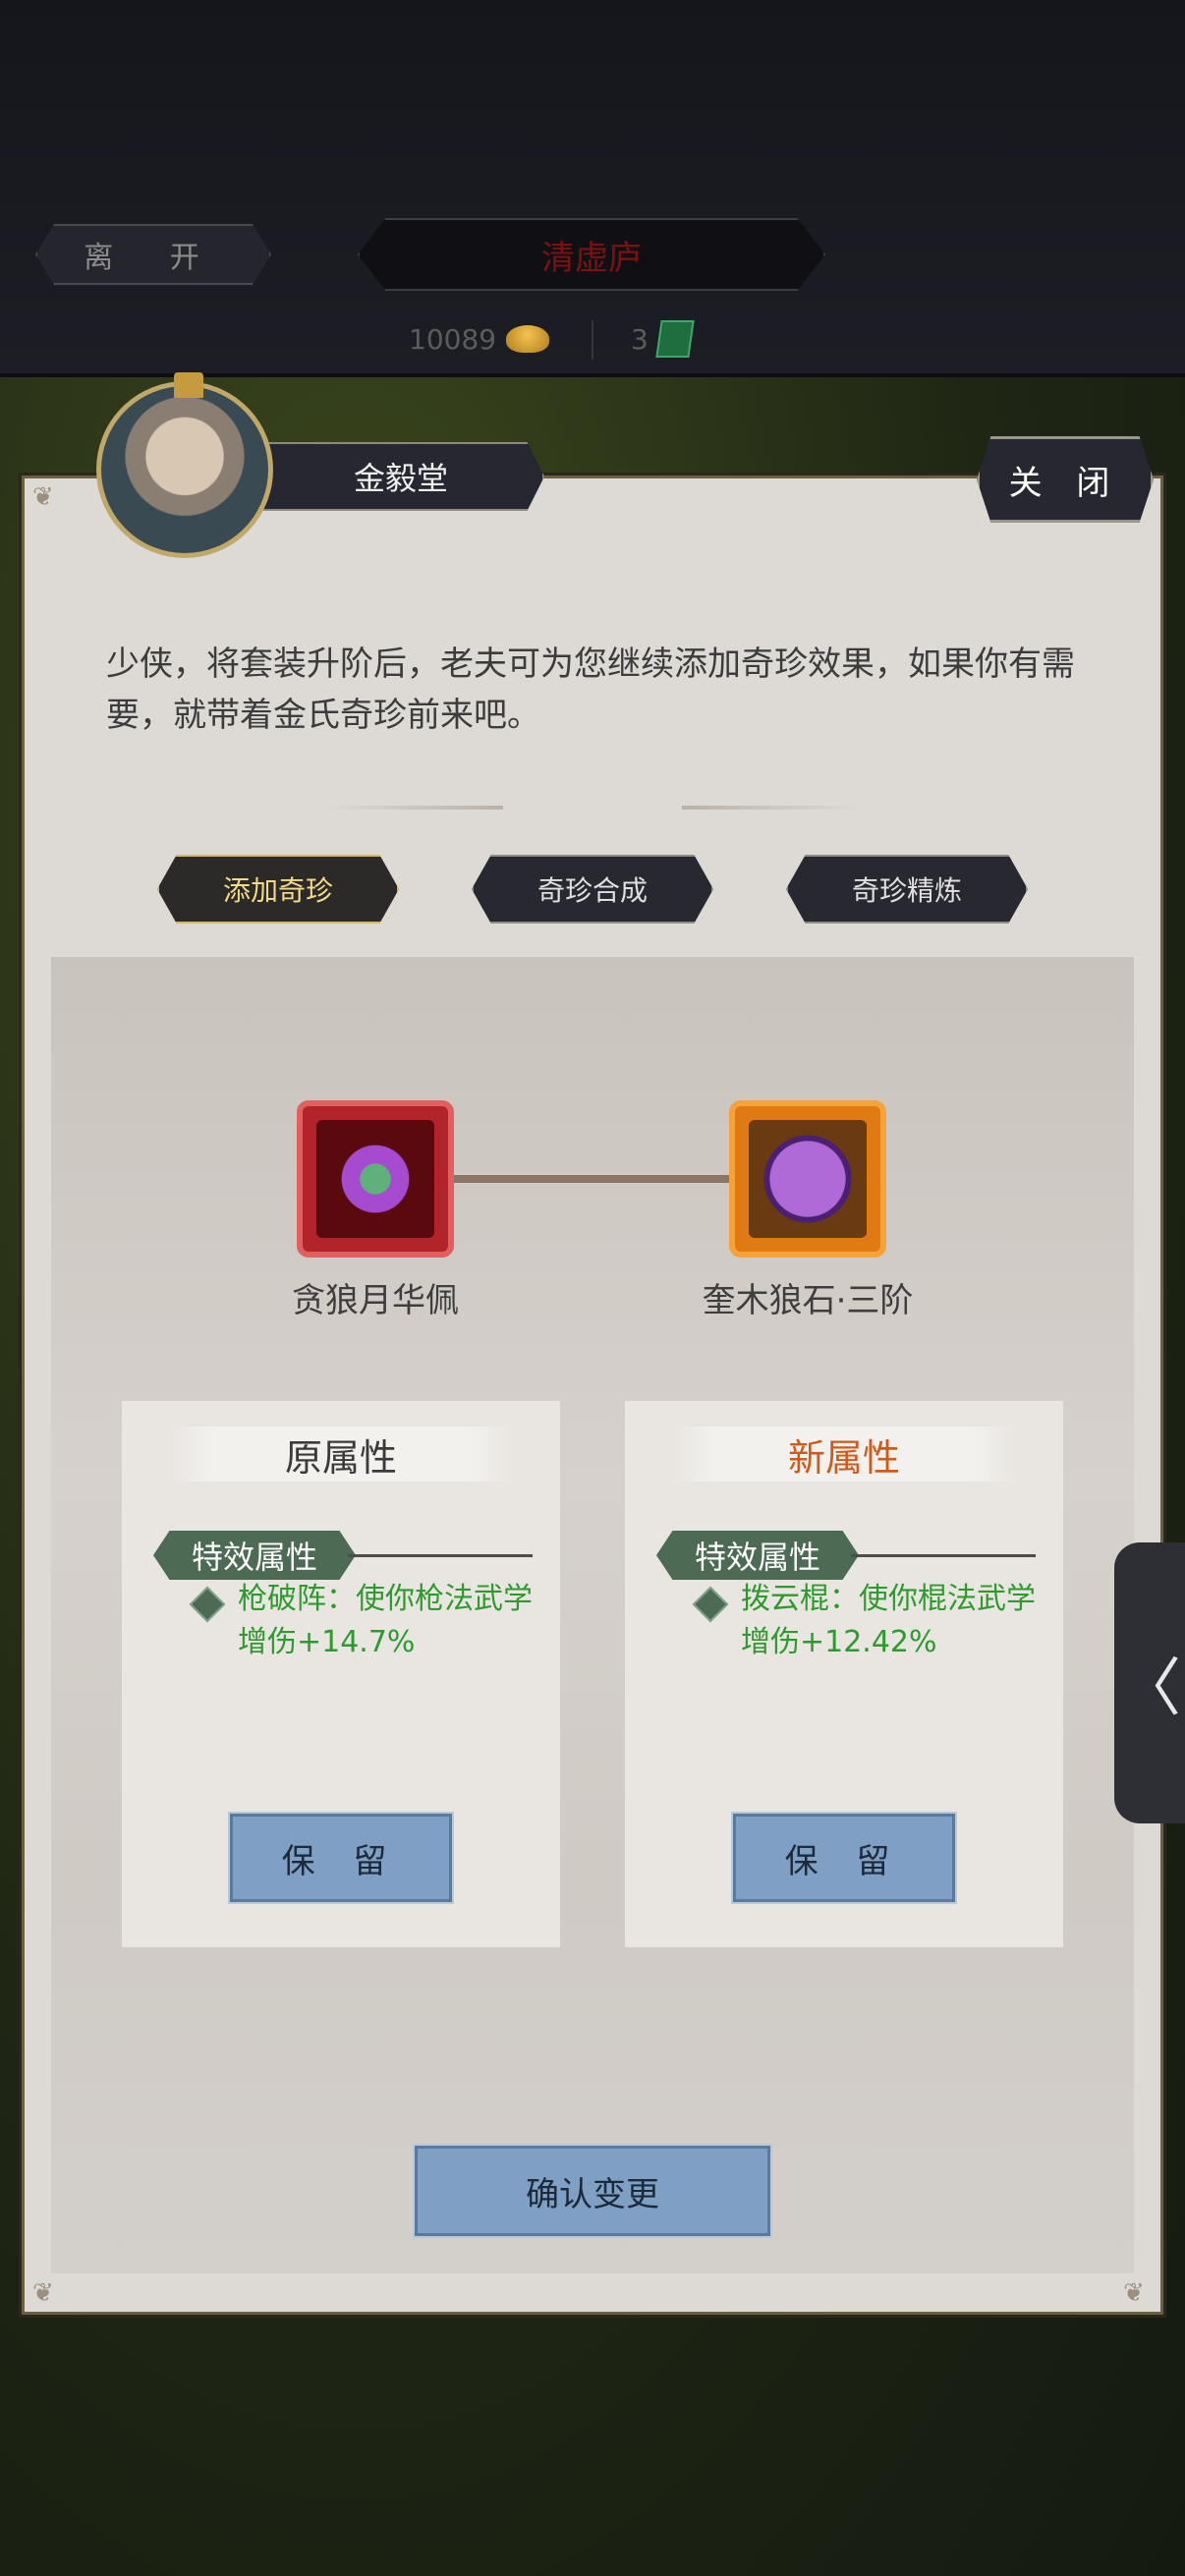 Image resolution: width=1185 pixels, height=2576 pixels. I want to click on pendant-image, so click(375, 1179).